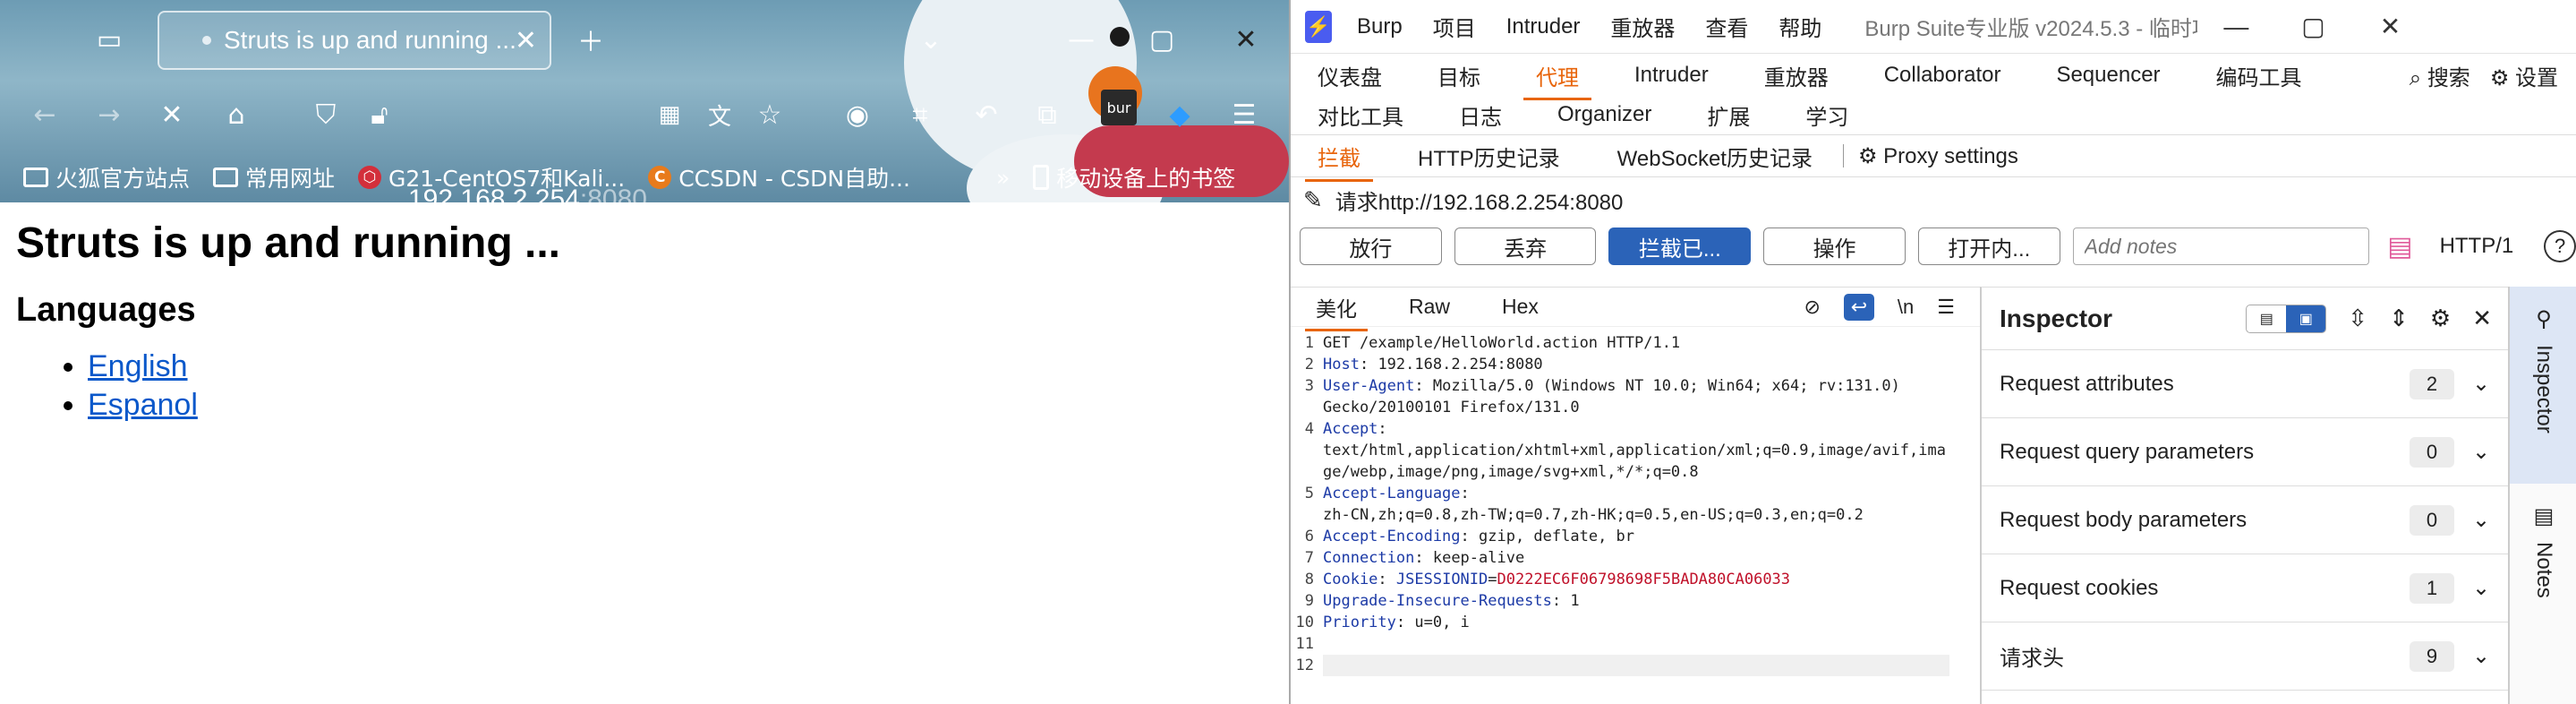 This screenshot has height=704, width=2576. Describe the element at coordinates (1812, 307) in the screenshot. I see `hide-nonprintable-icon: ⊘` at that location.